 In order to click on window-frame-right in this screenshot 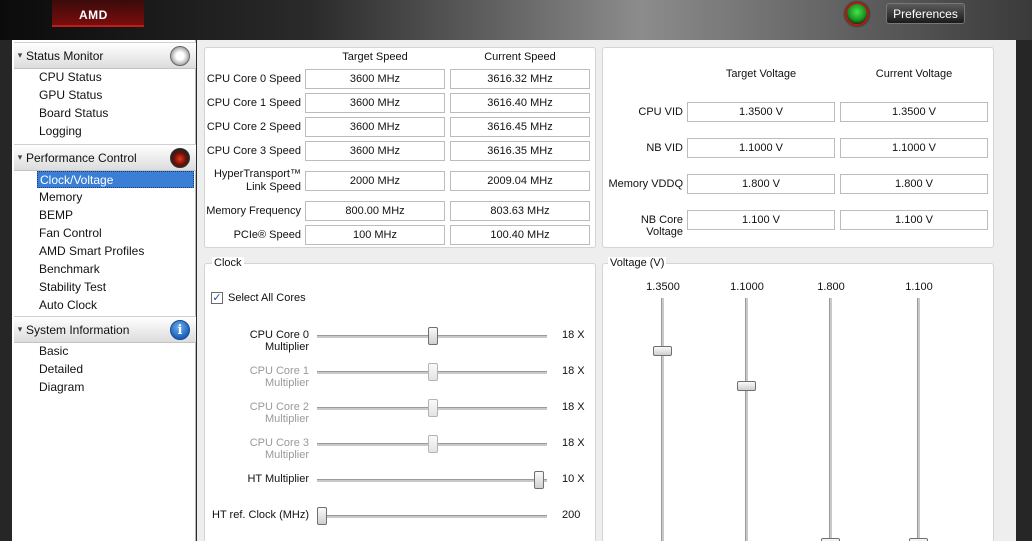, I will do `click(1024, 290)`.